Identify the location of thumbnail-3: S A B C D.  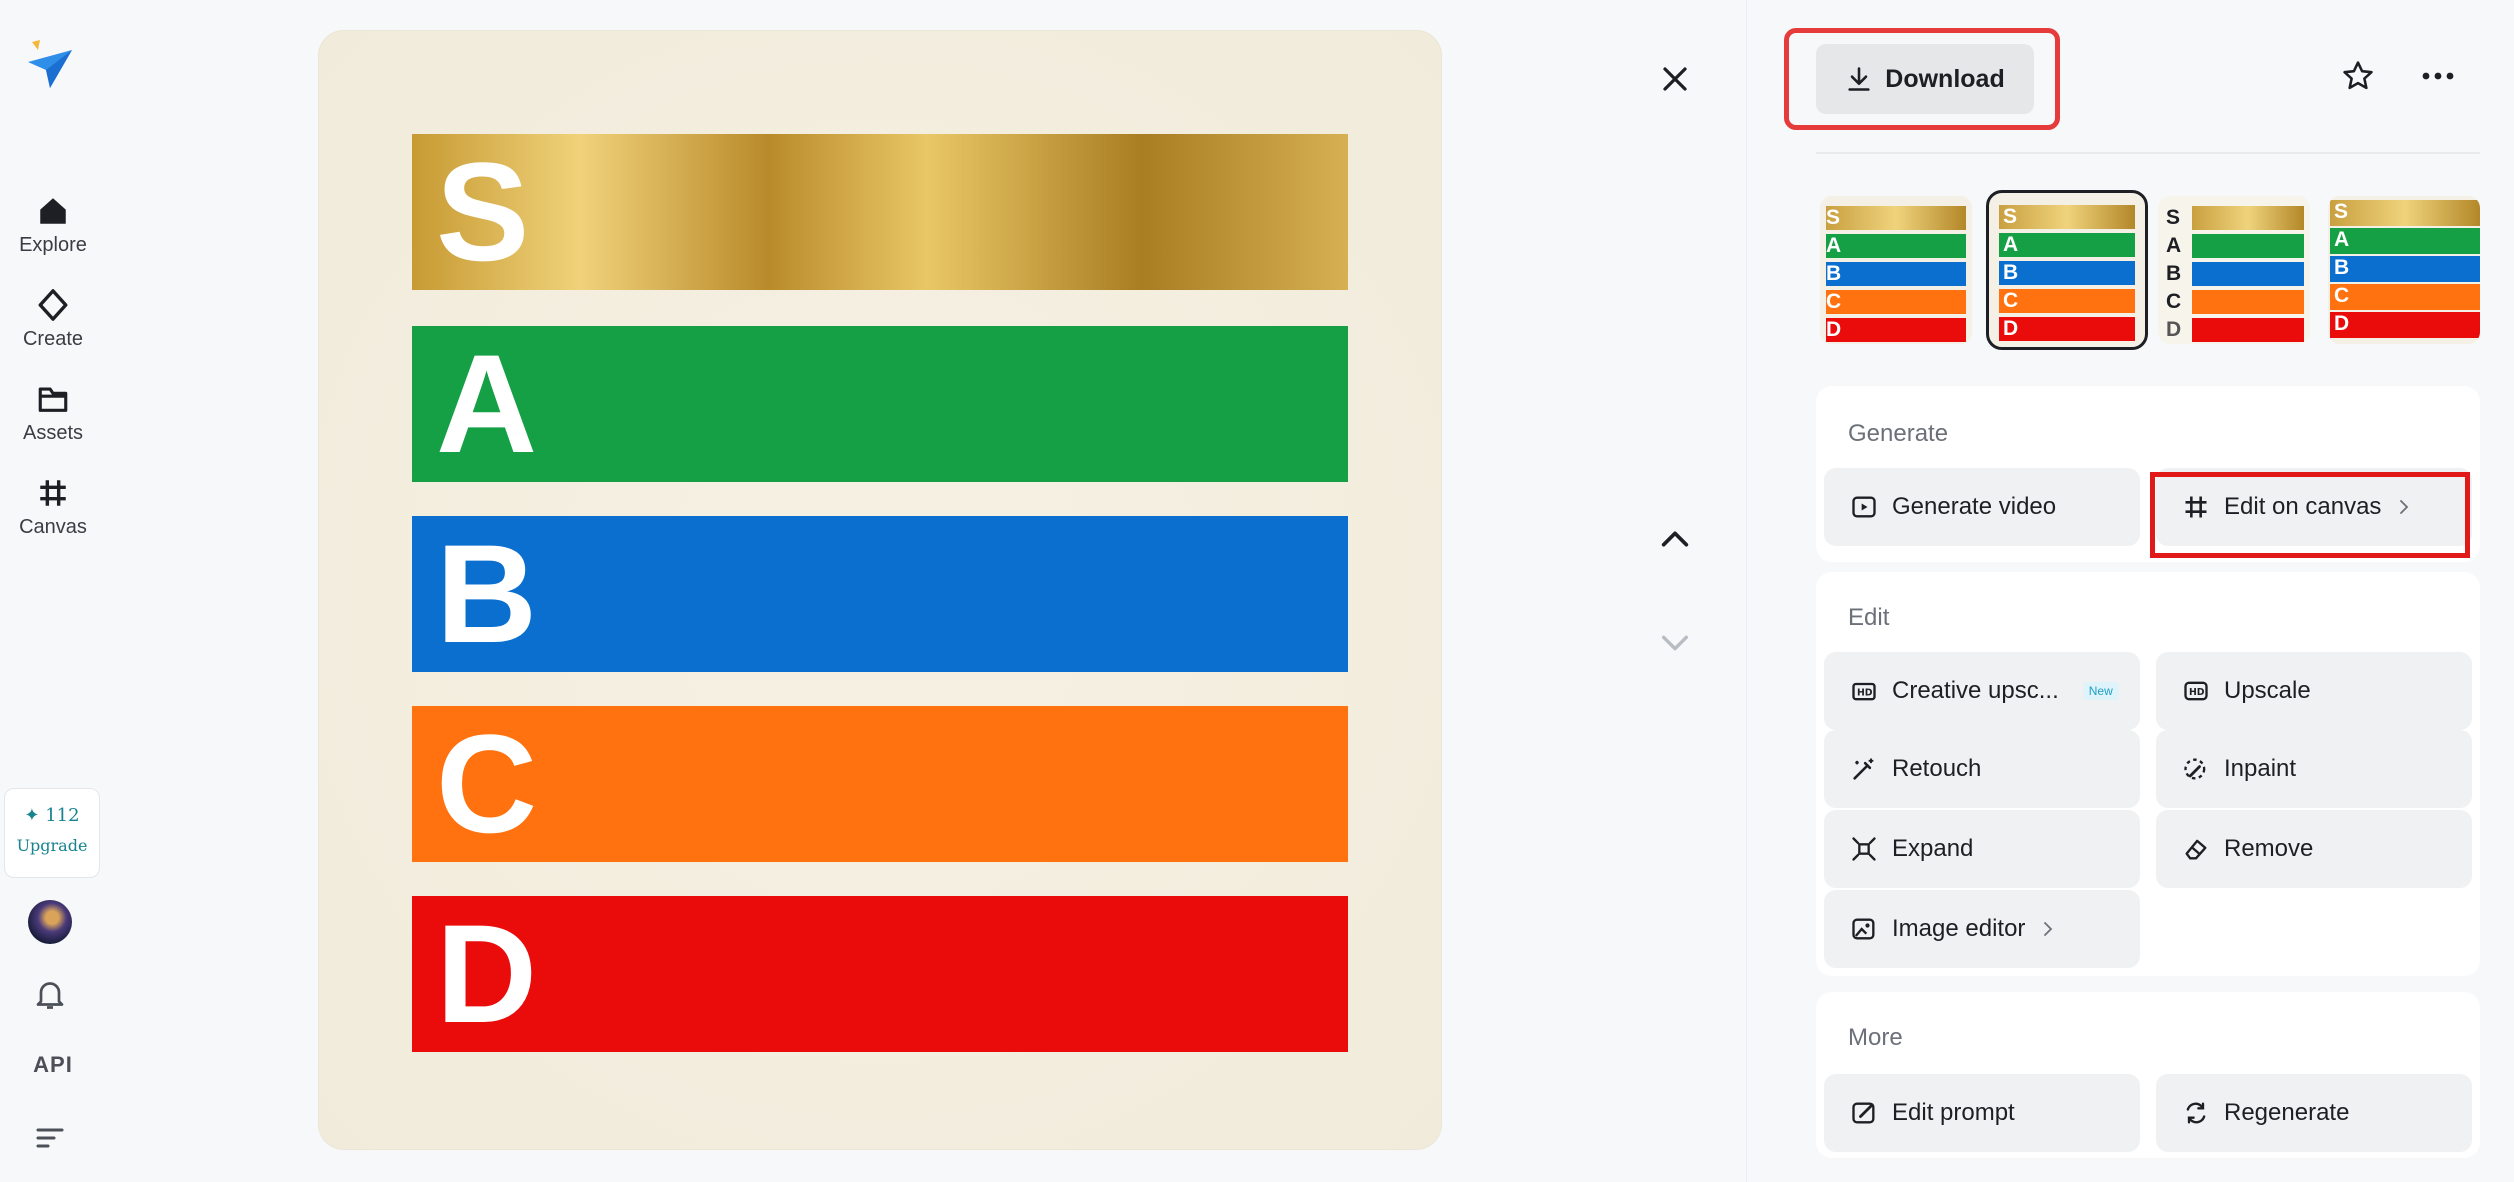
(2234, 270).